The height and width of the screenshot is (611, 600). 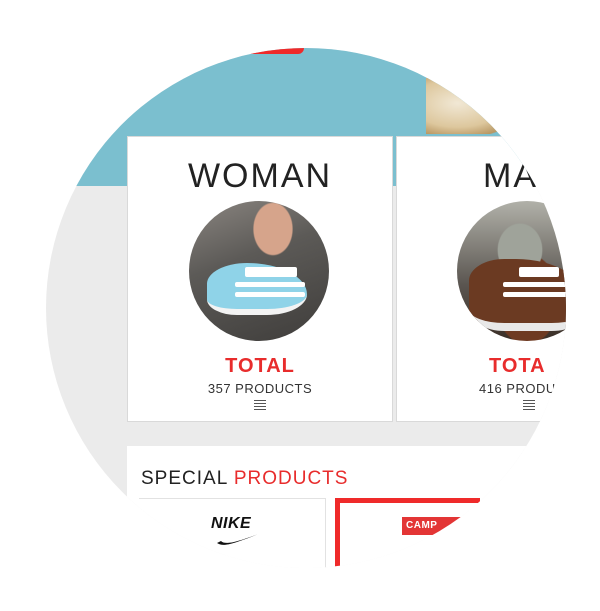 I want to click on category-title: WOMAN, so click(x=260, y=176).